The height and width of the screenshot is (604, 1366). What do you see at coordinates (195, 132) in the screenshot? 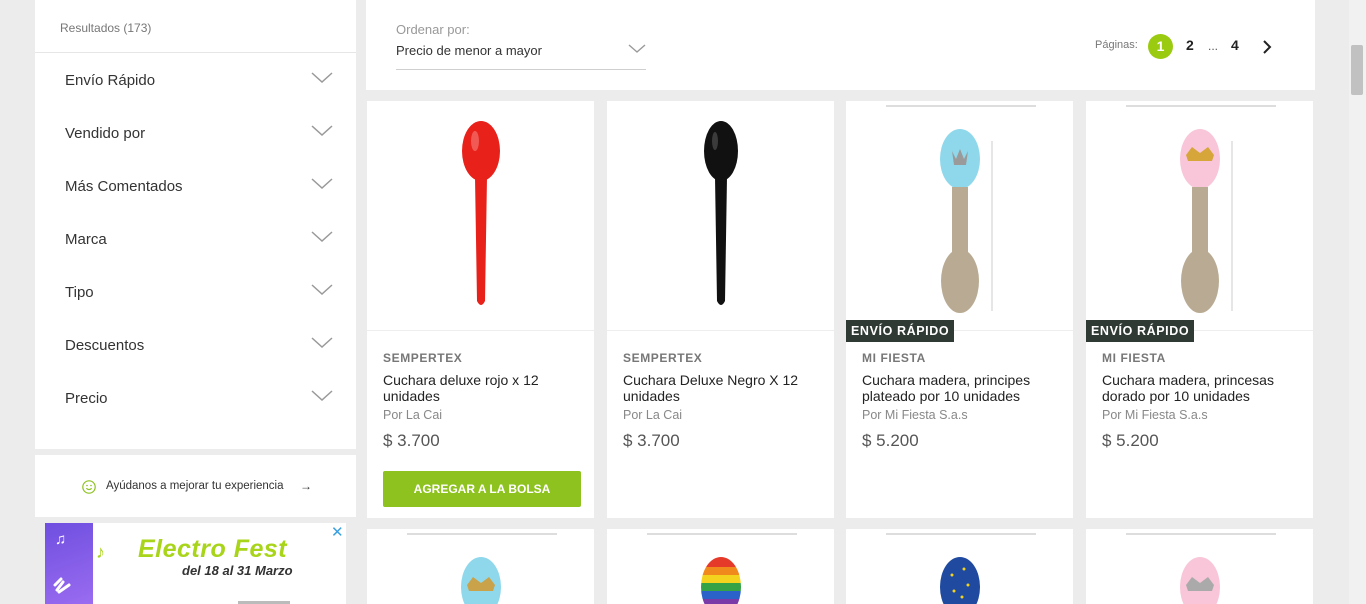
I see `filter-vendido-por: Vendido por` at bounding box center [195, 132].